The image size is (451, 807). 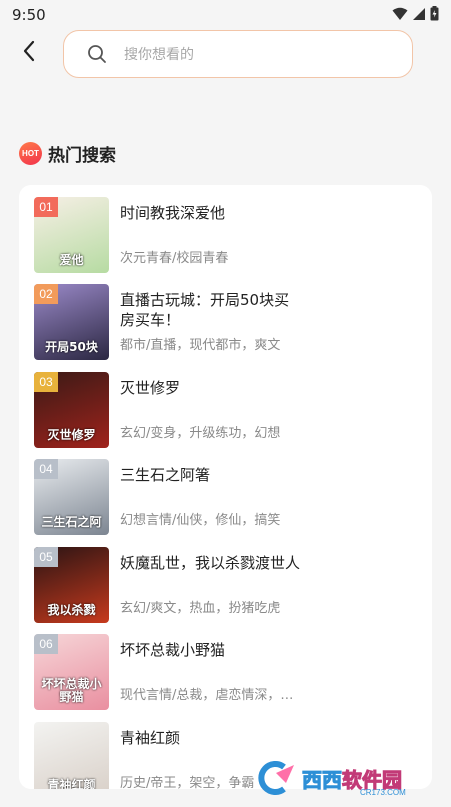 I want to click on search-input: 搜你想看的, so click(x=238, y=54).